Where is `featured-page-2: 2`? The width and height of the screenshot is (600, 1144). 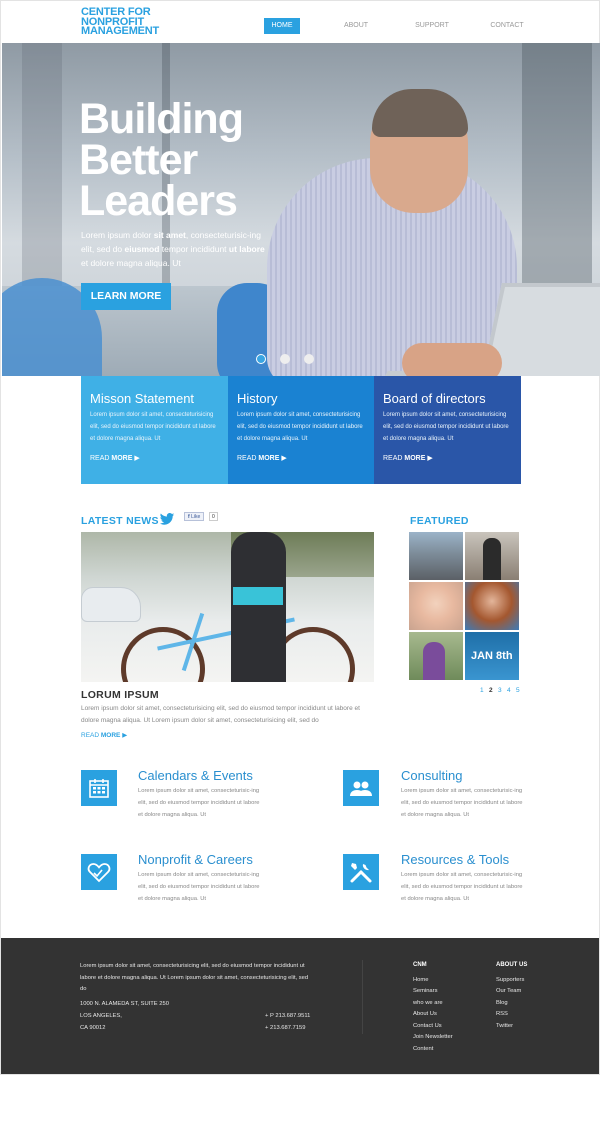 featured-page-2: 2 is located at coordinates (491, 690).